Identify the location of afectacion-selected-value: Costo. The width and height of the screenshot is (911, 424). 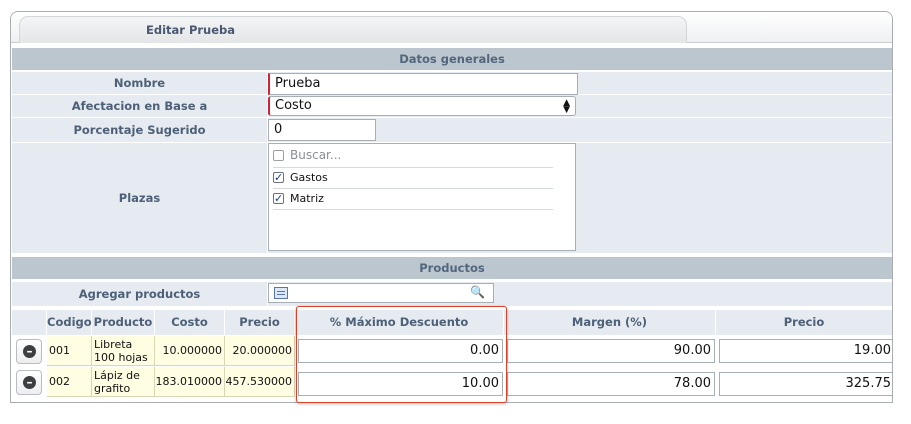
(293, 105).